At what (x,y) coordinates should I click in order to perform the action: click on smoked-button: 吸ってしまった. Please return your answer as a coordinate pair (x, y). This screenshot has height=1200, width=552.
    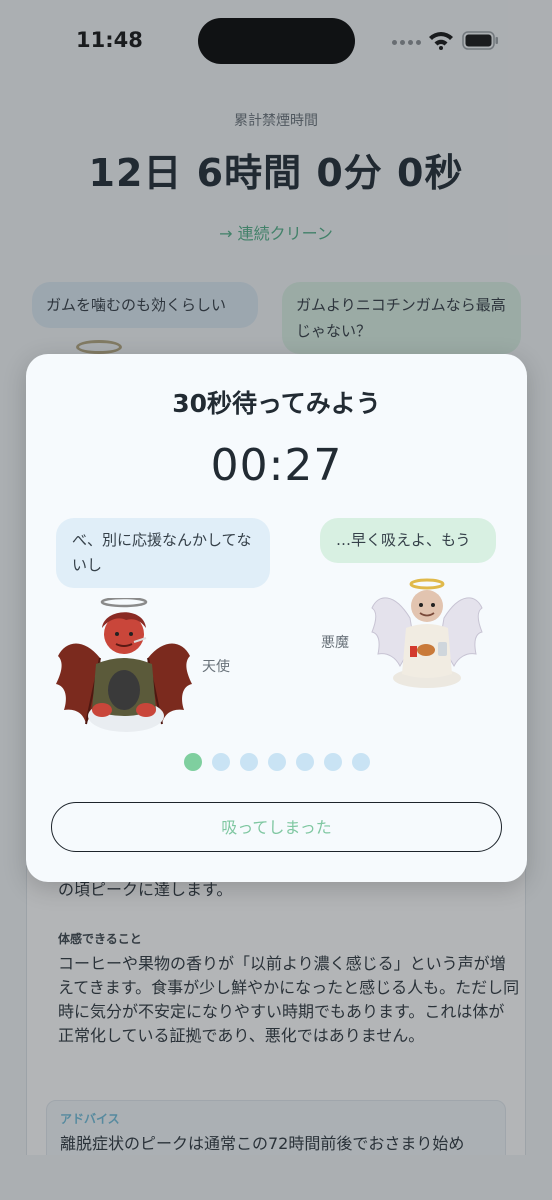
    Looking at the image, I should click on (276, 827).